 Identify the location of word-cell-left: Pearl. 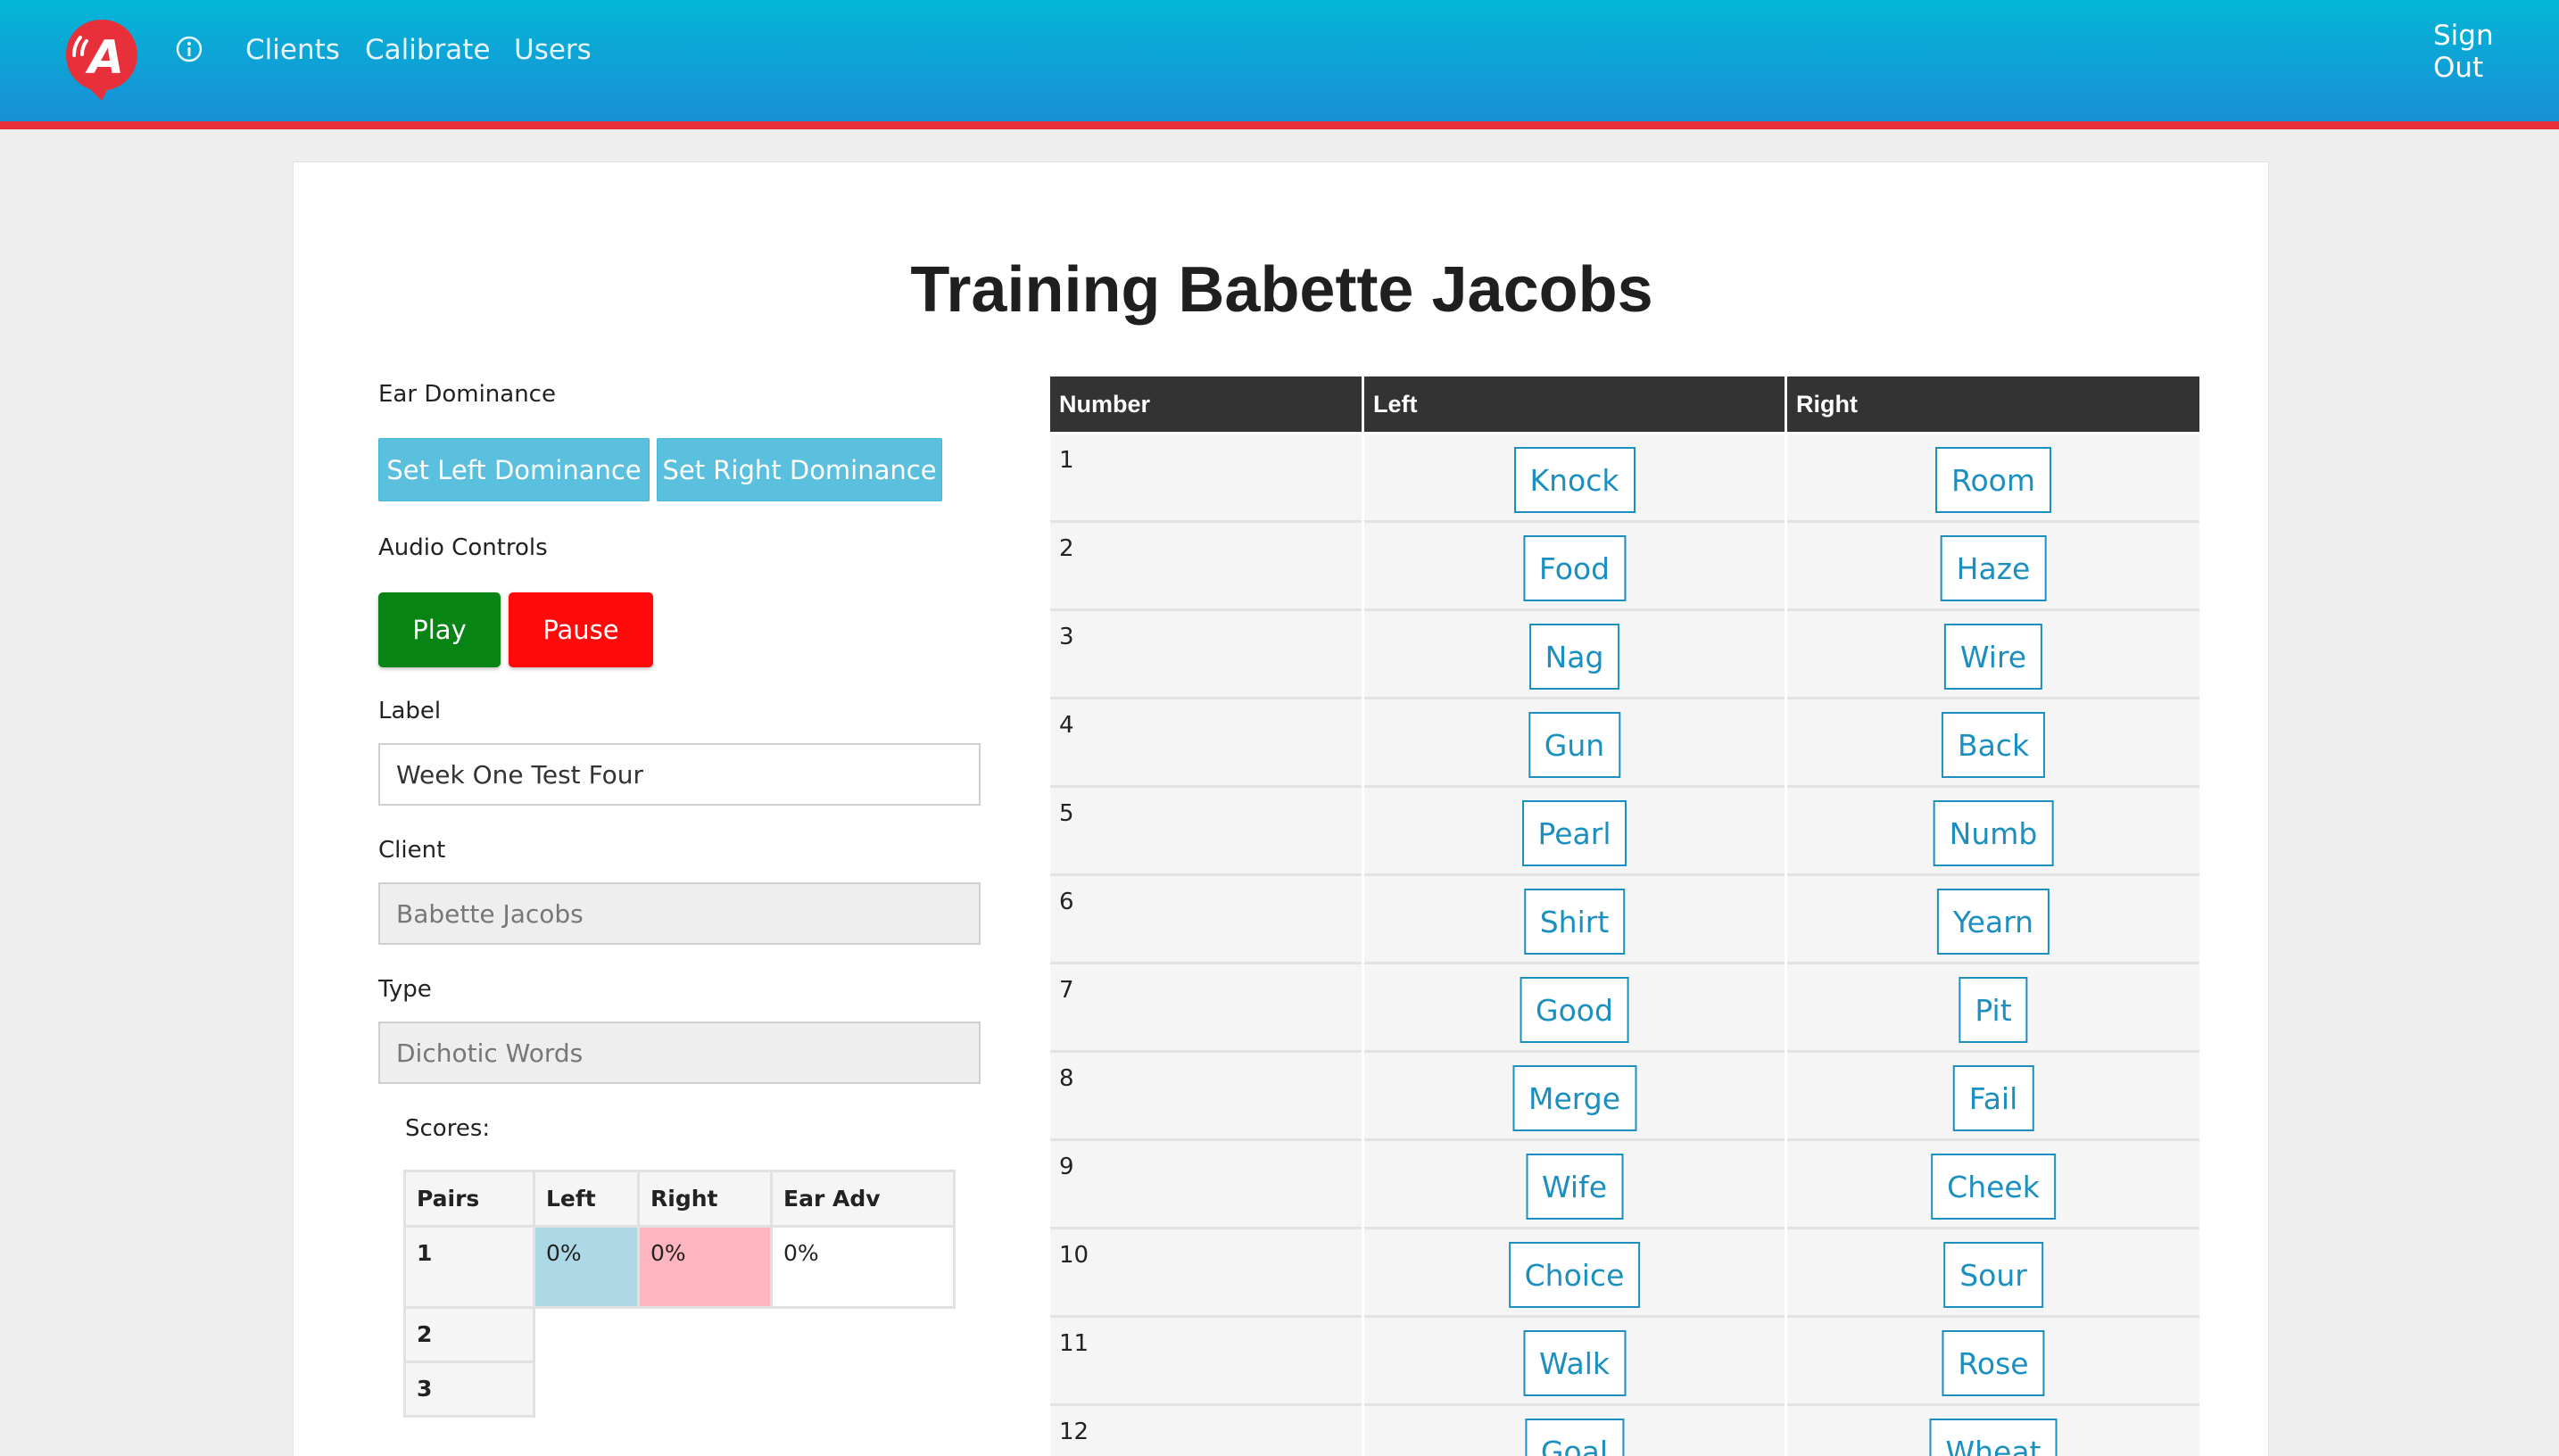
(1574, 832).